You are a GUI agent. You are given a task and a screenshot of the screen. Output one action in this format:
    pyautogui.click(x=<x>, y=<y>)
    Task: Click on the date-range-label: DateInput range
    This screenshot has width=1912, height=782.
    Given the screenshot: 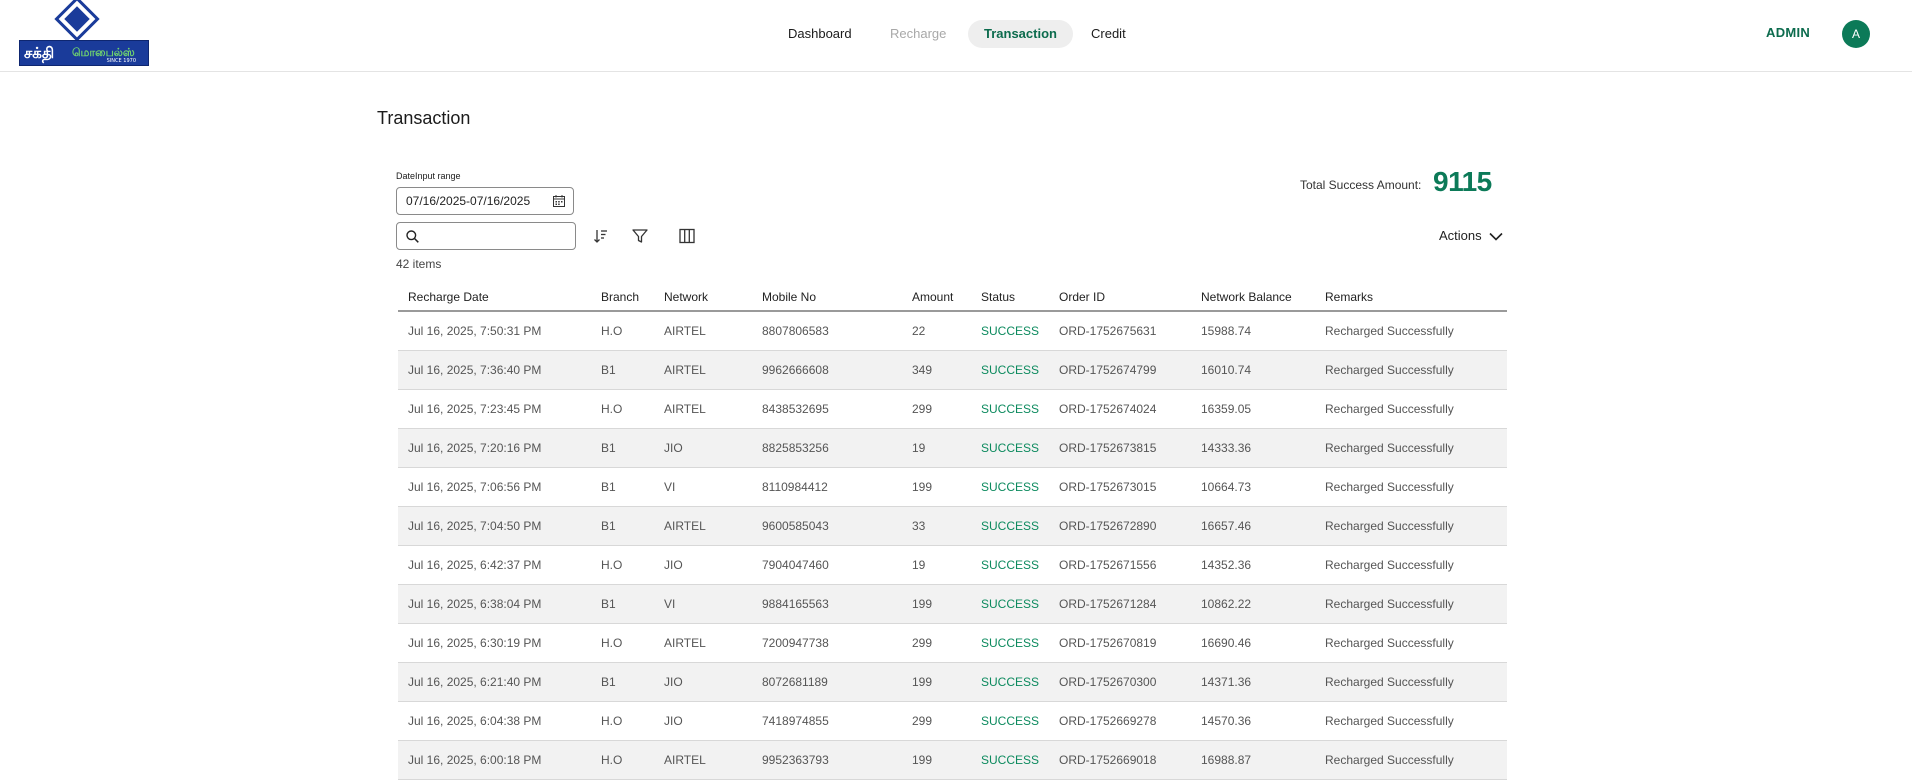 What is the action you would take?
    pyautogui.click(x=428, y=176)
    